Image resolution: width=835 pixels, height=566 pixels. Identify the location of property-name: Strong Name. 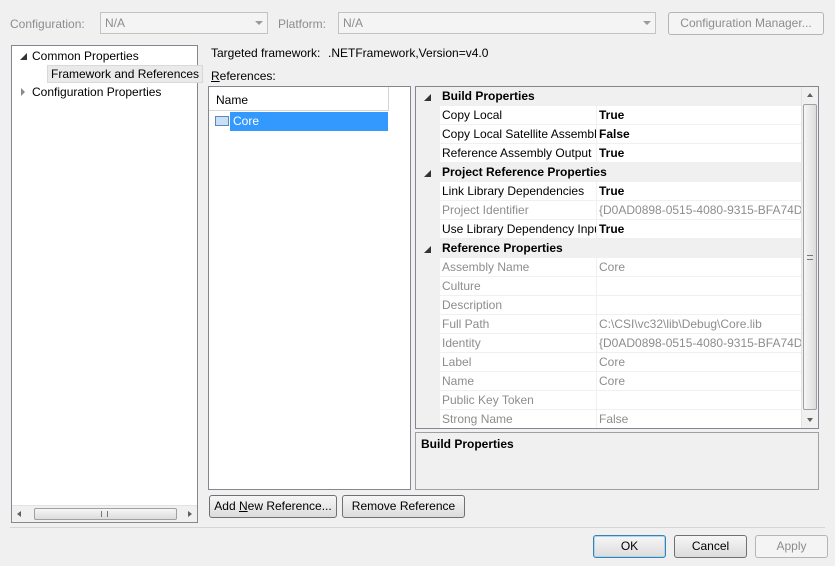
(518, 419).